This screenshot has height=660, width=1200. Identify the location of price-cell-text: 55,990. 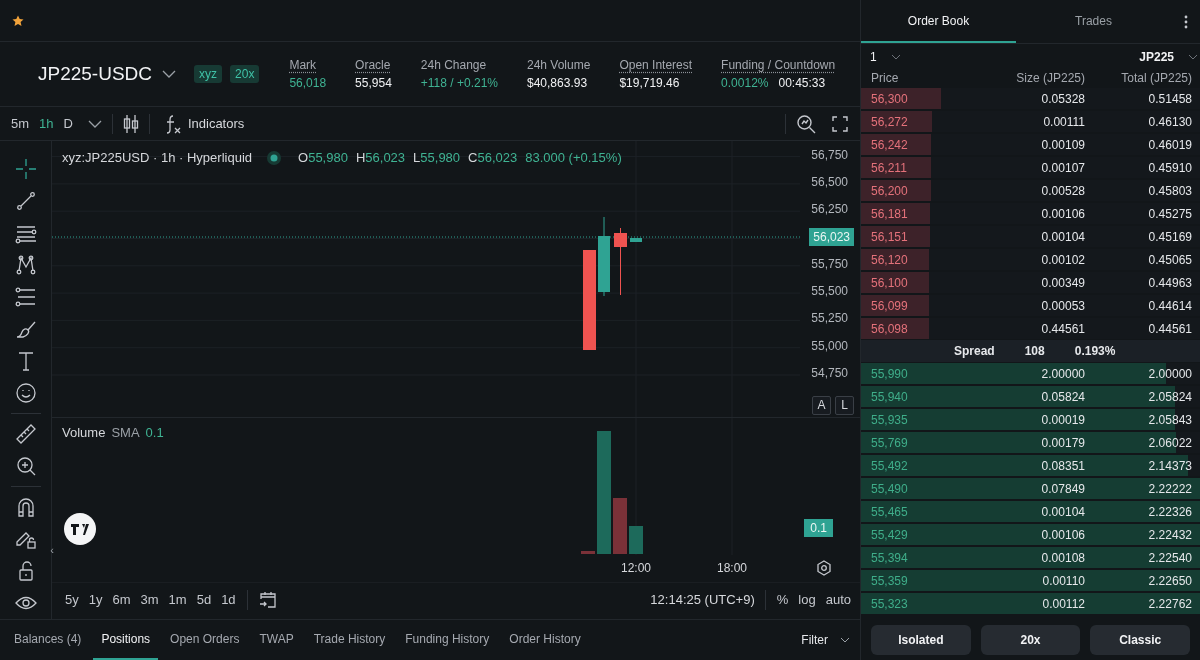
(890, 373).